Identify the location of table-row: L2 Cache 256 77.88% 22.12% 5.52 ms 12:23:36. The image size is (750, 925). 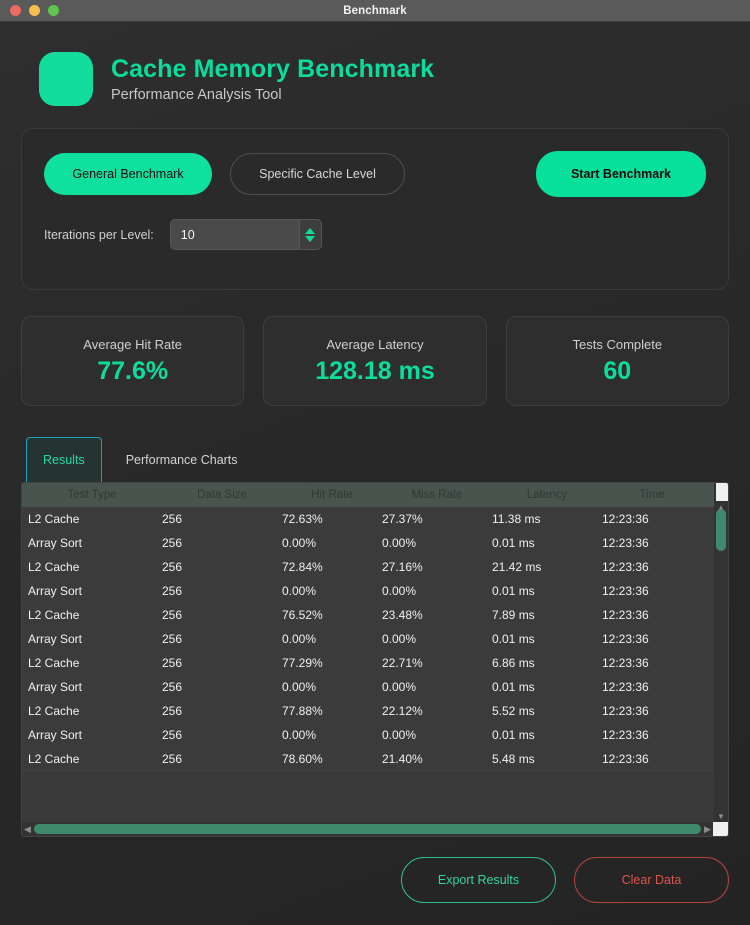
(375, 711).